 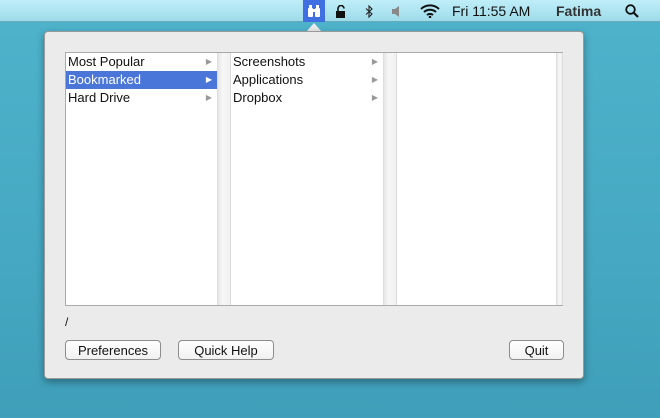 What do you see at coordinates (141, 80) in the screenshot?
I see `list-item-bookmarked: Bookmarked ▶` at bounding box center [141, 80].